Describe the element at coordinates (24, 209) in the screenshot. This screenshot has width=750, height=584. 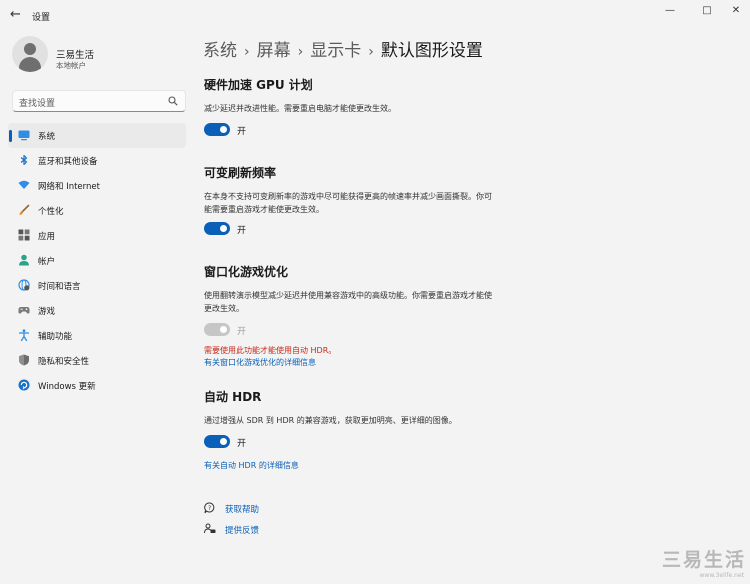
I see `brush-icon` at that location.